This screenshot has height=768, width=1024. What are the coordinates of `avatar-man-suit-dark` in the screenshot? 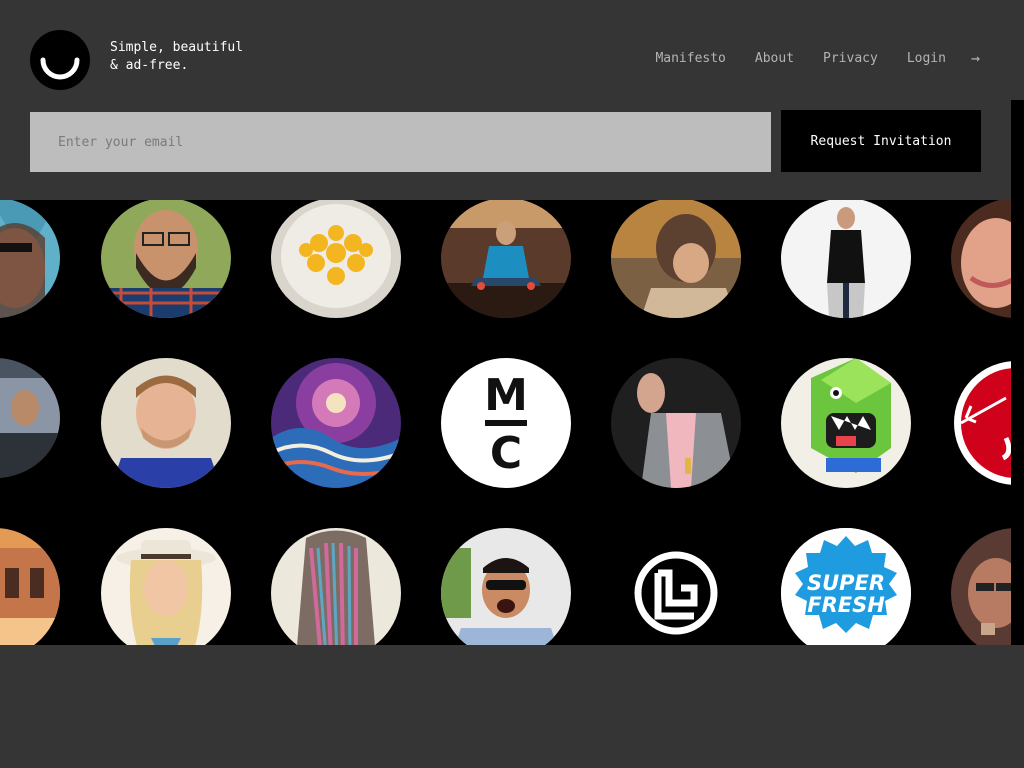 It's located at (676, 423).